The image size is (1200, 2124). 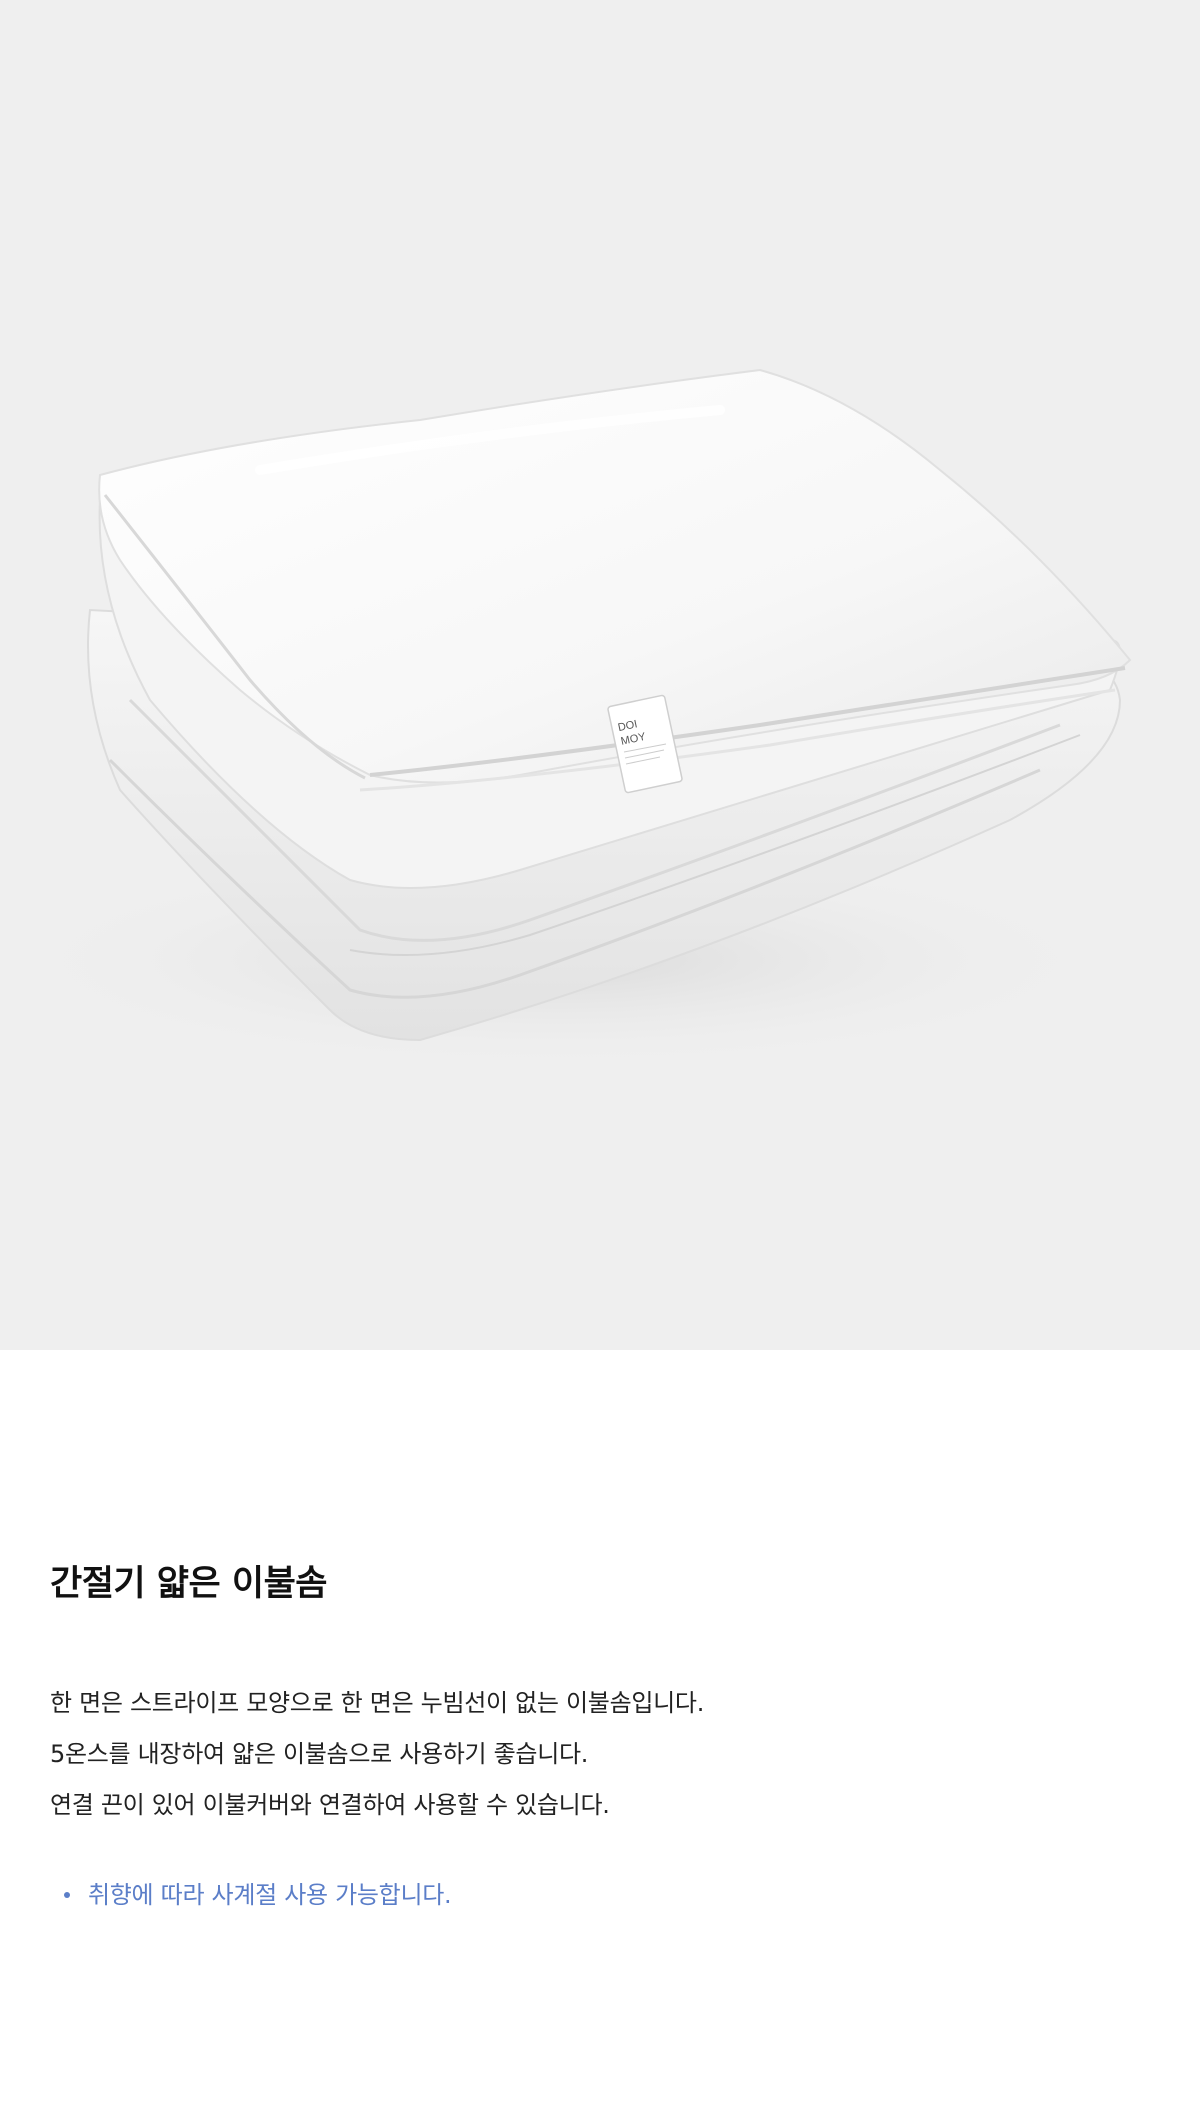 I want to click on note-text: 취향에 따라 사계절 사용 가능합니다., so click(x=270, y=1895).